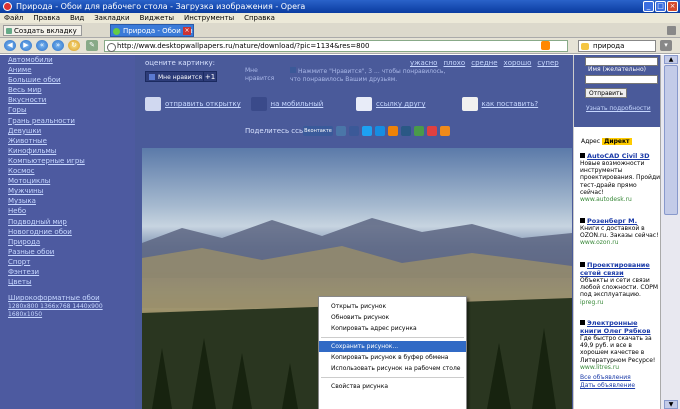 The image size is (680, 409). Describe the element at coordinates (606, 93) in the screenshot. I see `send-button: Отправить` at that location.